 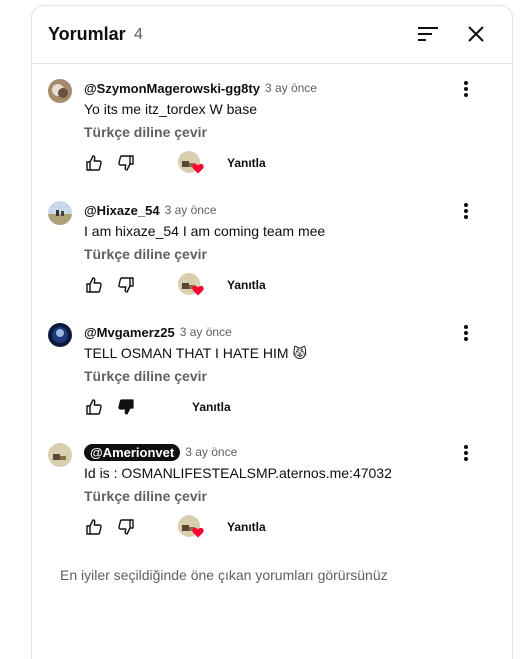 I want to click on close-button, so click(x=476, y=34).